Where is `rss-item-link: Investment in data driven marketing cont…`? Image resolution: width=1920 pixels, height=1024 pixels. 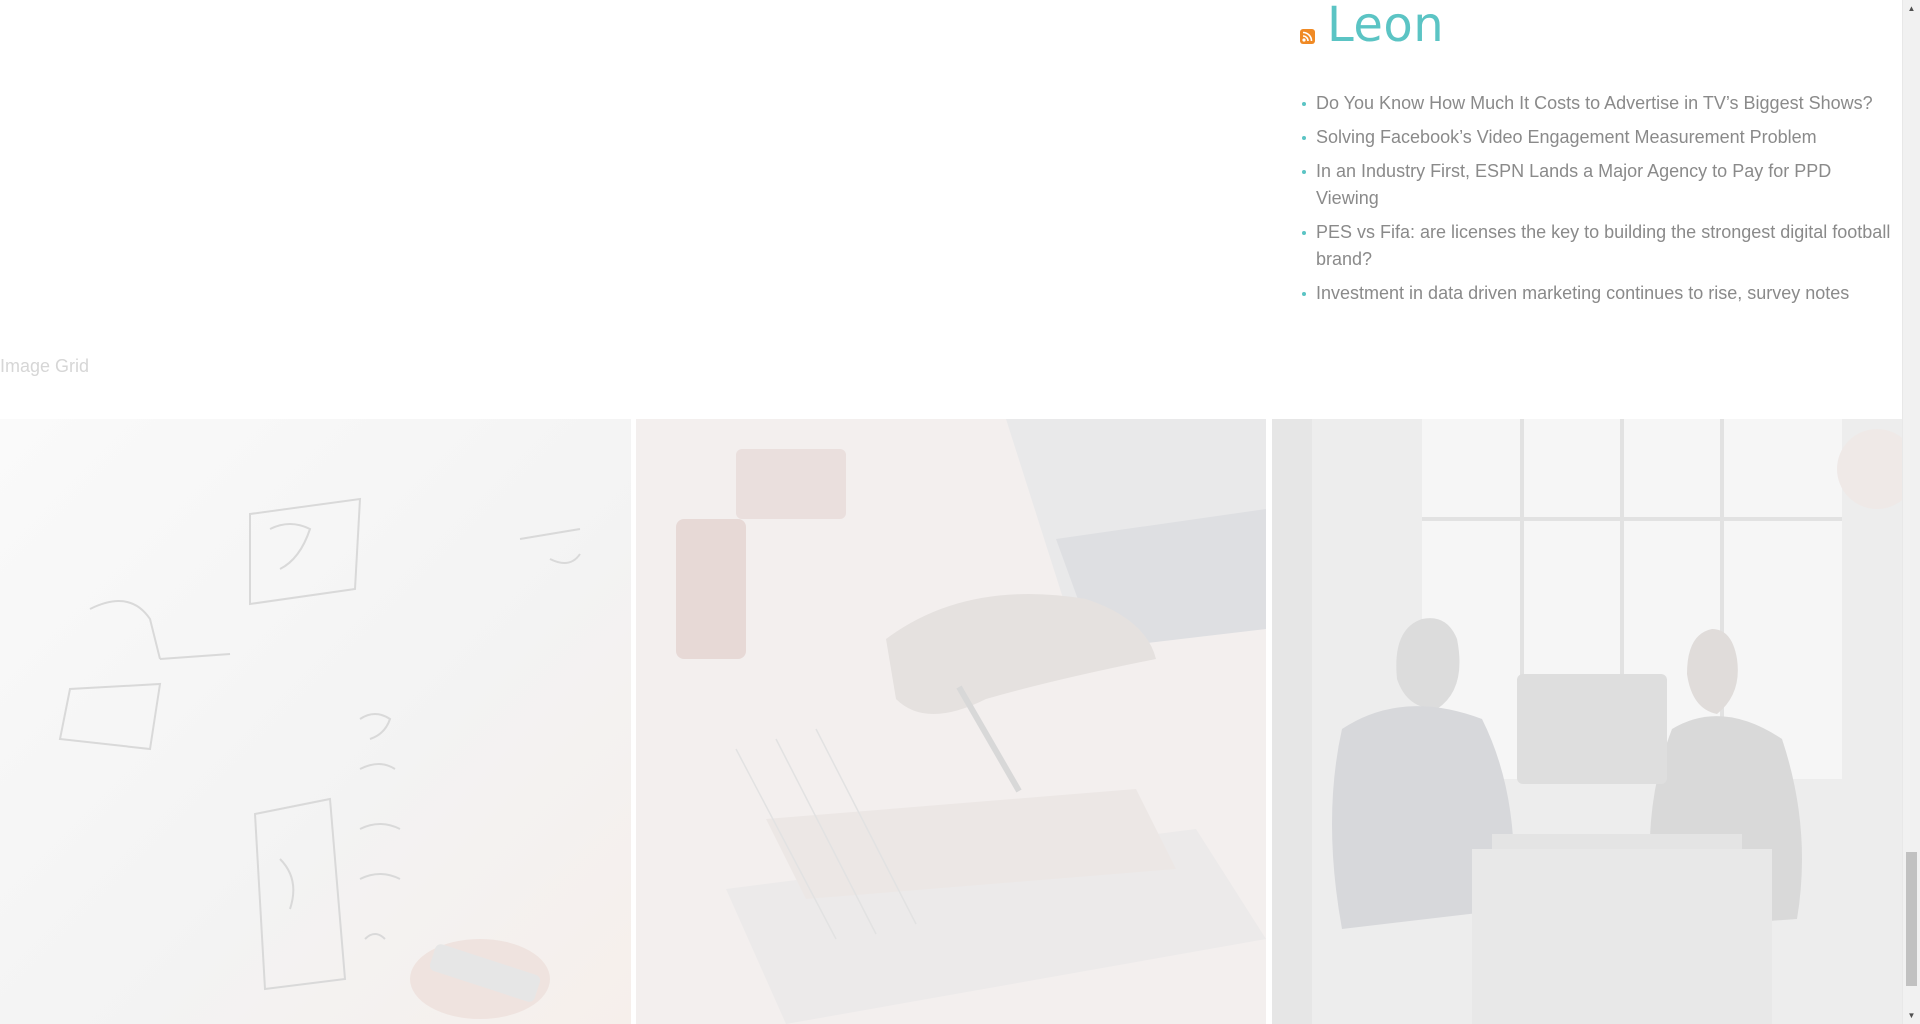 rss-item-link: Investment in data driven marketing cont… is located at coordinates (1582, 293).